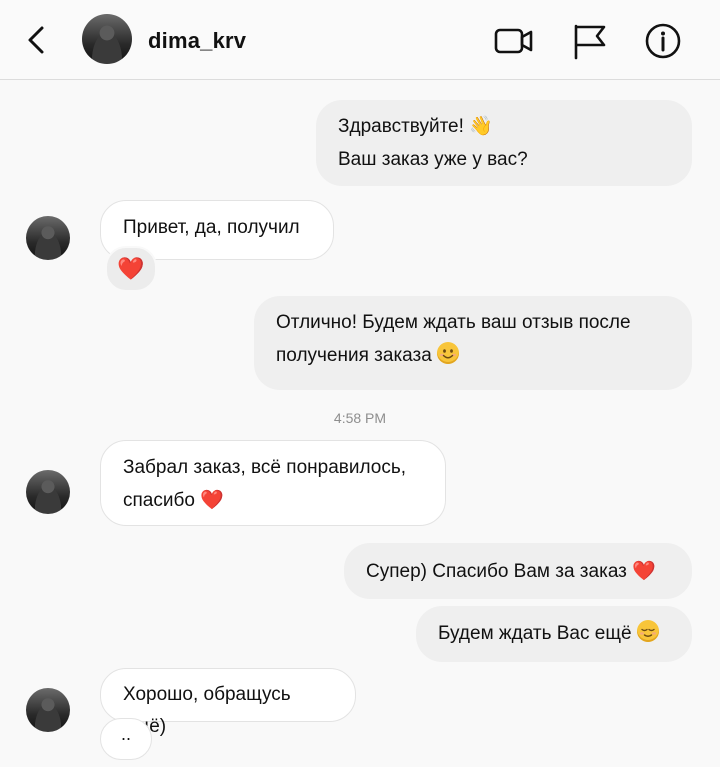  Describe the element at coordinates (514, 41) in the screenshot. I see `video-call-icon` at that location.